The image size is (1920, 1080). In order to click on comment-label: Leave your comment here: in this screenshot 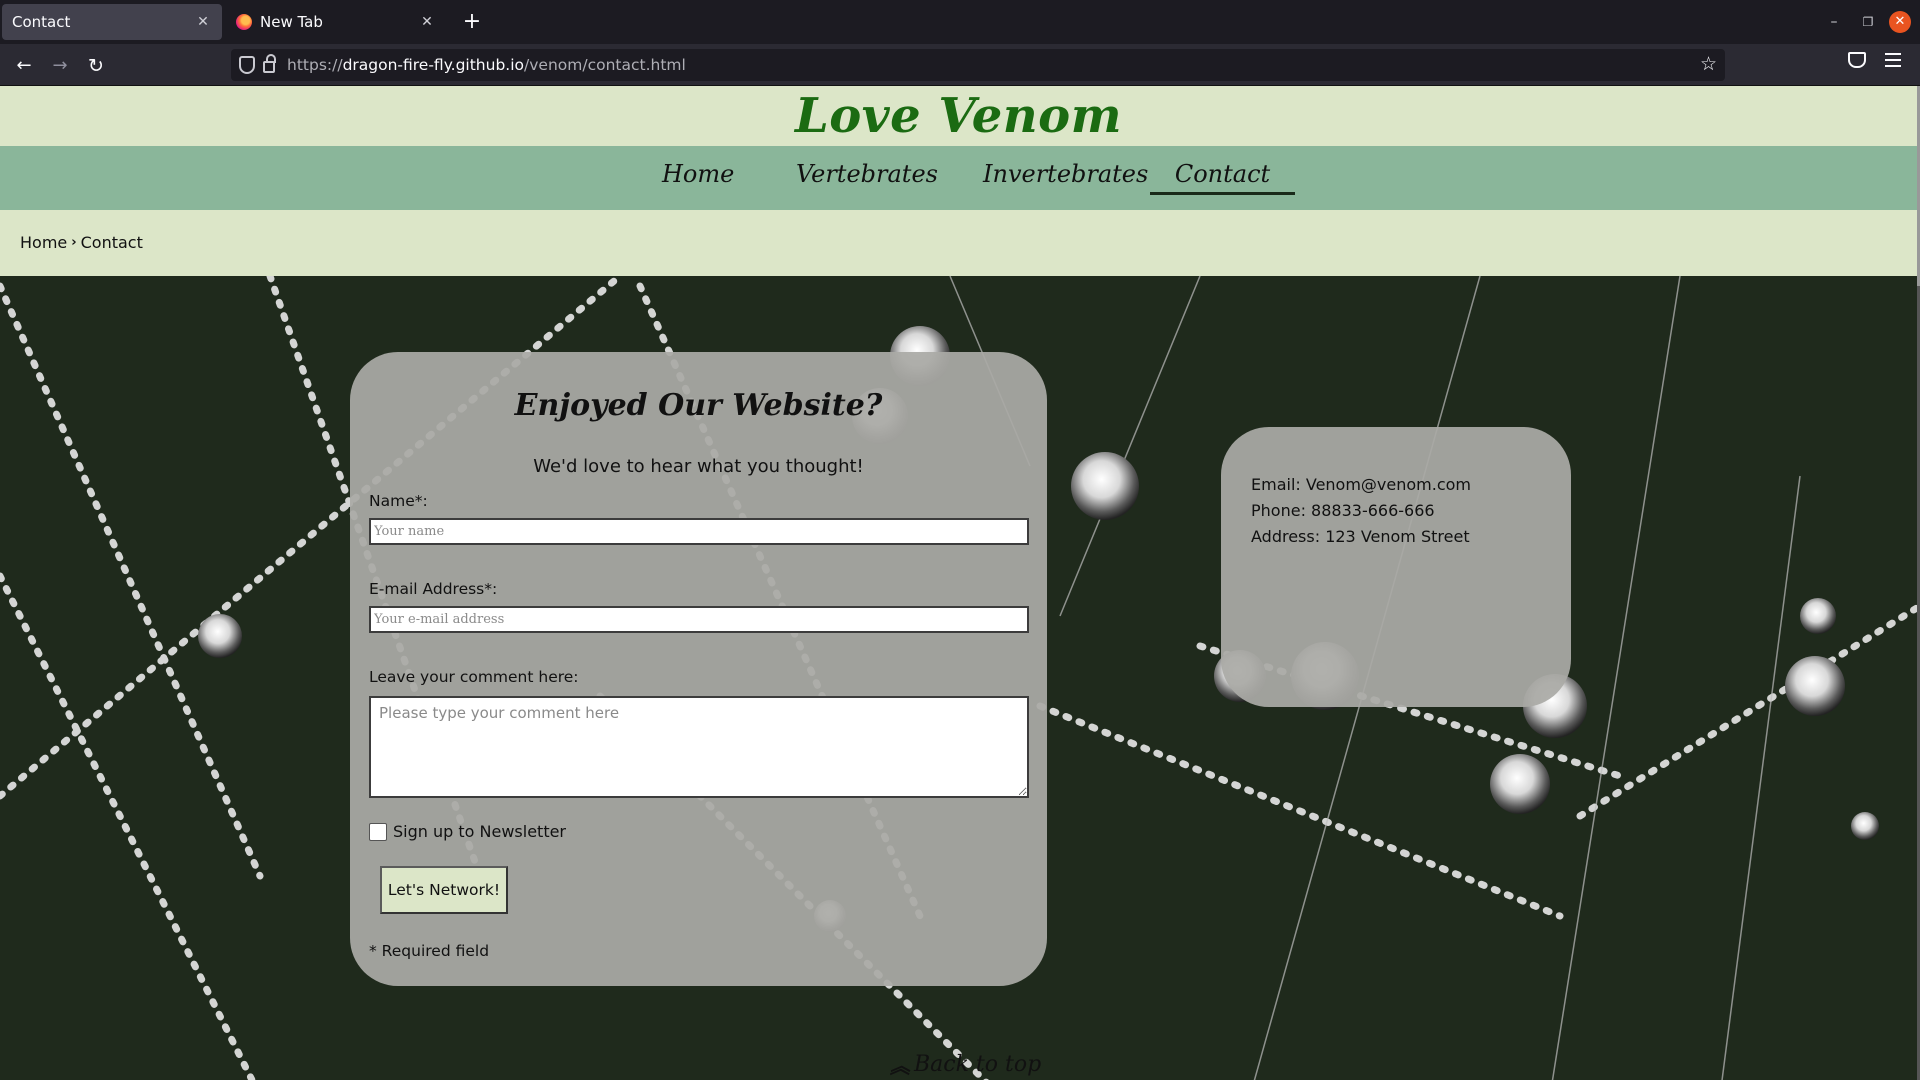, I will do `click(474, 677)`.